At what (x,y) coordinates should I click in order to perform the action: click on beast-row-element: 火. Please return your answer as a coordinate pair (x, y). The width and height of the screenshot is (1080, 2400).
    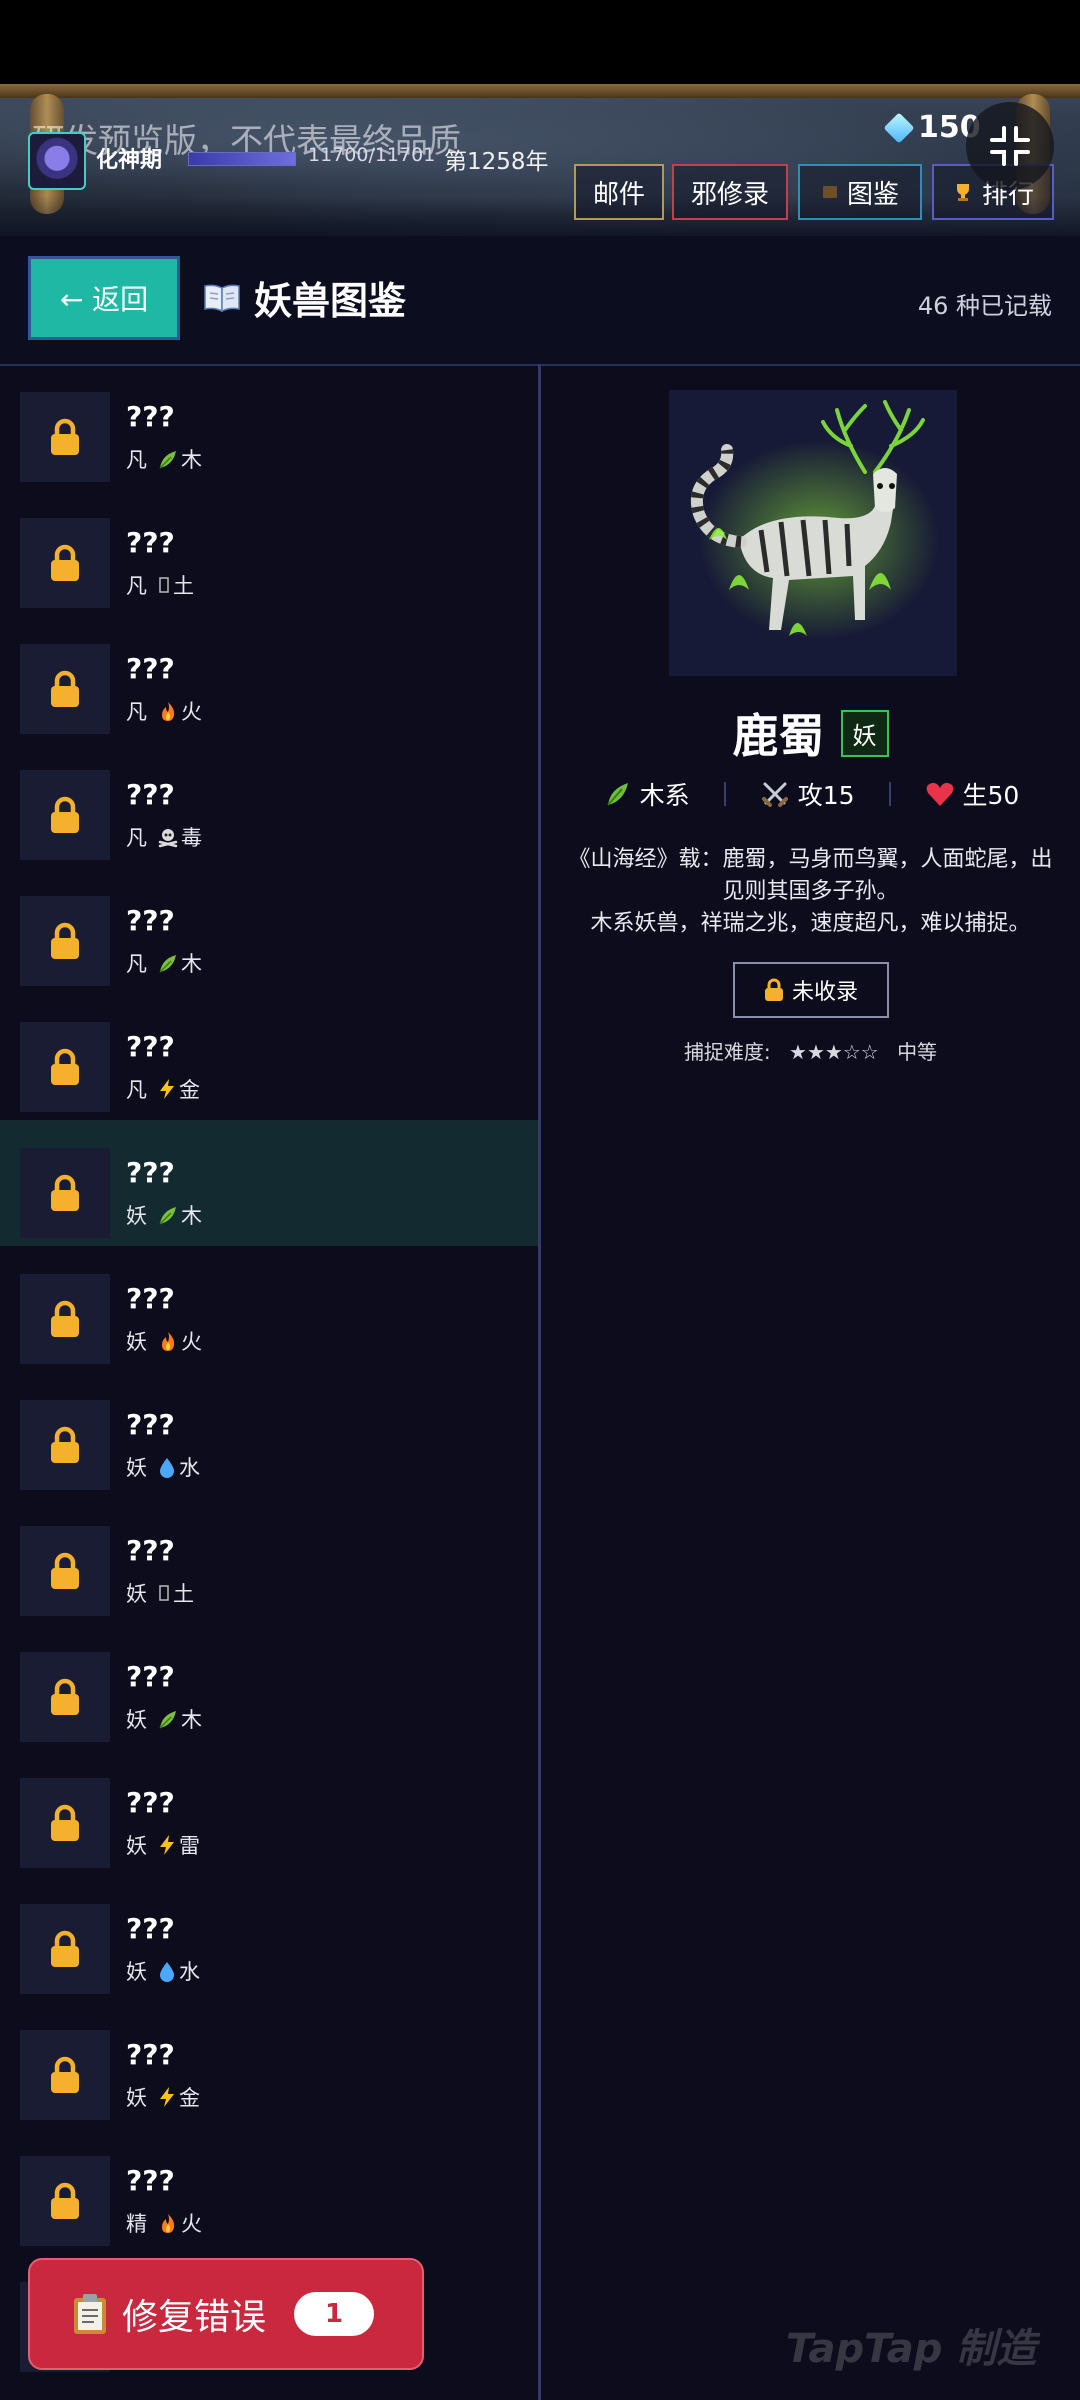
    Looking at the image, I should click on (179, 2223).